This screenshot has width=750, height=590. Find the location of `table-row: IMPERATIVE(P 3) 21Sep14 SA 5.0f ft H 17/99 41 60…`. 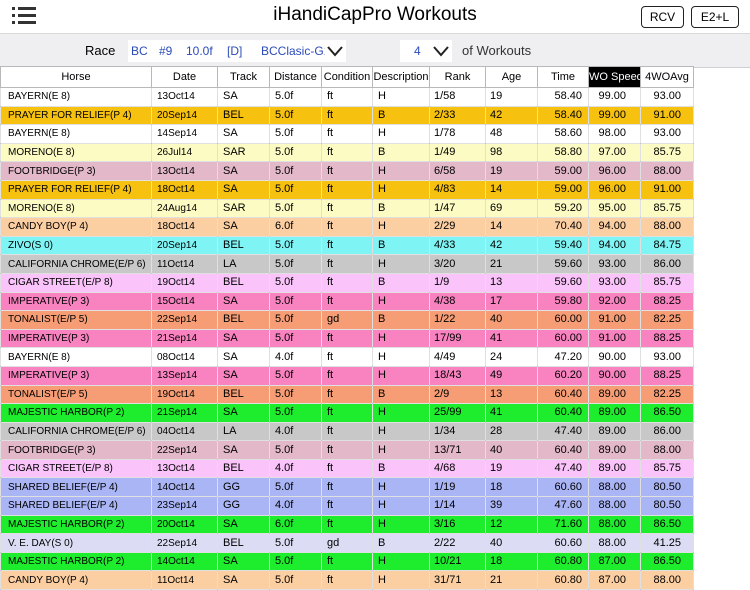

table-row: IMPERATIVE(P 3) 21Sep14 SA 5.0f ft H 17/99 41 60… is located at coordinates (347, 338).